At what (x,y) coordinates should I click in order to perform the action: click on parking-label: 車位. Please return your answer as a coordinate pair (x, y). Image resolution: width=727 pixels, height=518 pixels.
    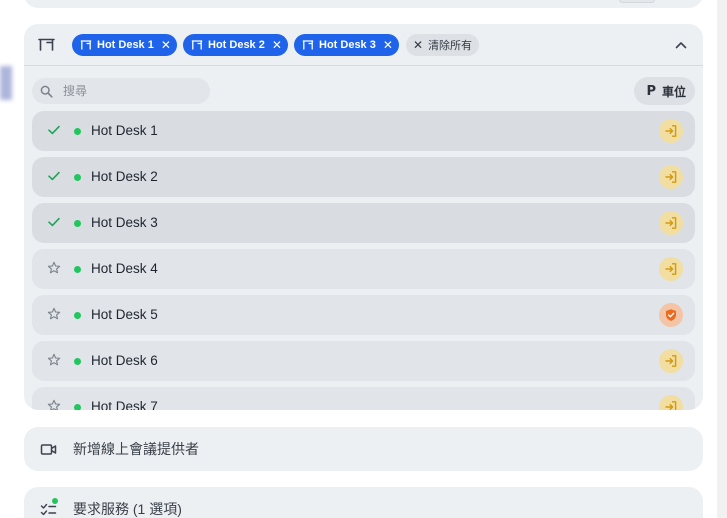
    Looking at the image, I should click on (673, 91).